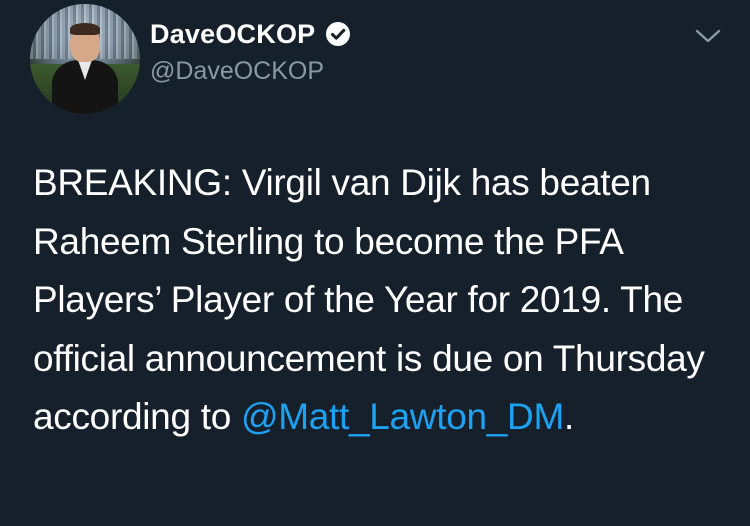 The image size is (750, 526). Describe the element at coordinates (338, 34) in the screenshot. I see `verified-badge-icon` at that location.